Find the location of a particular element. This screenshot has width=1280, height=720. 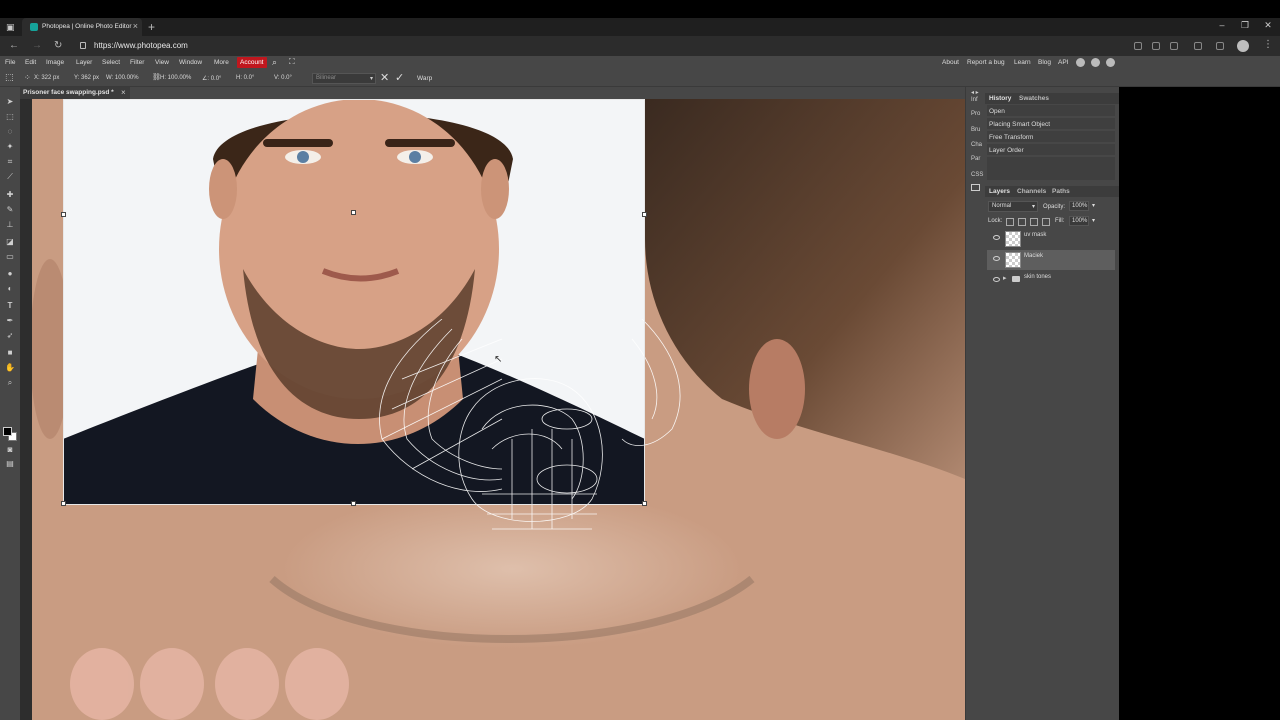

menu-layer: Layer is located at coordinates (84, 62).